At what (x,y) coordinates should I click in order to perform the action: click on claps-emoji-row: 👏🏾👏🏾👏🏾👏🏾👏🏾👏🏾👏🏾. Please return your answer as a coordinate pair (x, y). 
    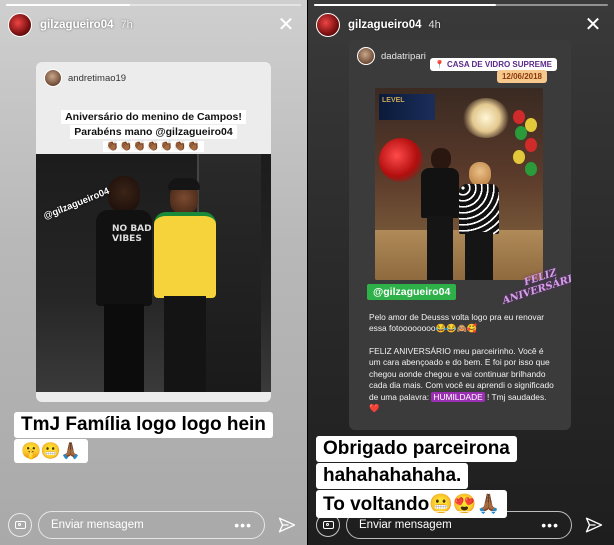
    Looking at the image, I should click on (153, 146).